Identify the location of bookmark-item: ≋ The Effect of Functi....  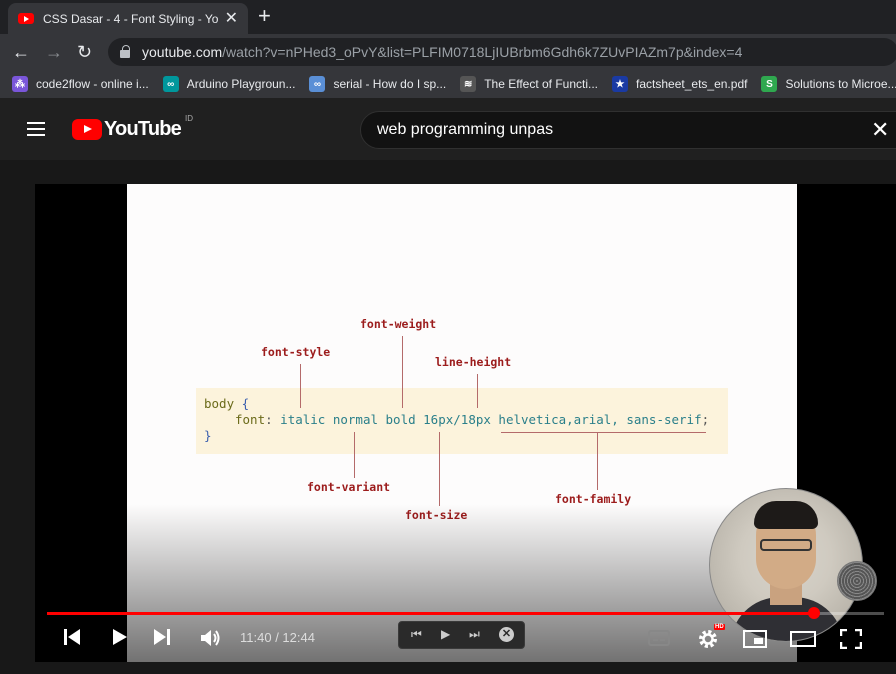
(529, 84).